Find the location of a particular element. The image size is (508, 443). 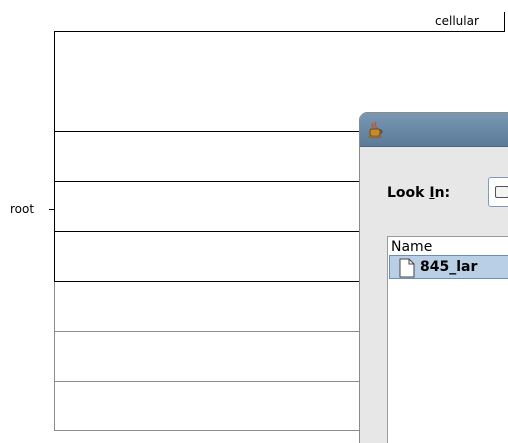

list-item: 845_lar is located at coordinates (448, 267).